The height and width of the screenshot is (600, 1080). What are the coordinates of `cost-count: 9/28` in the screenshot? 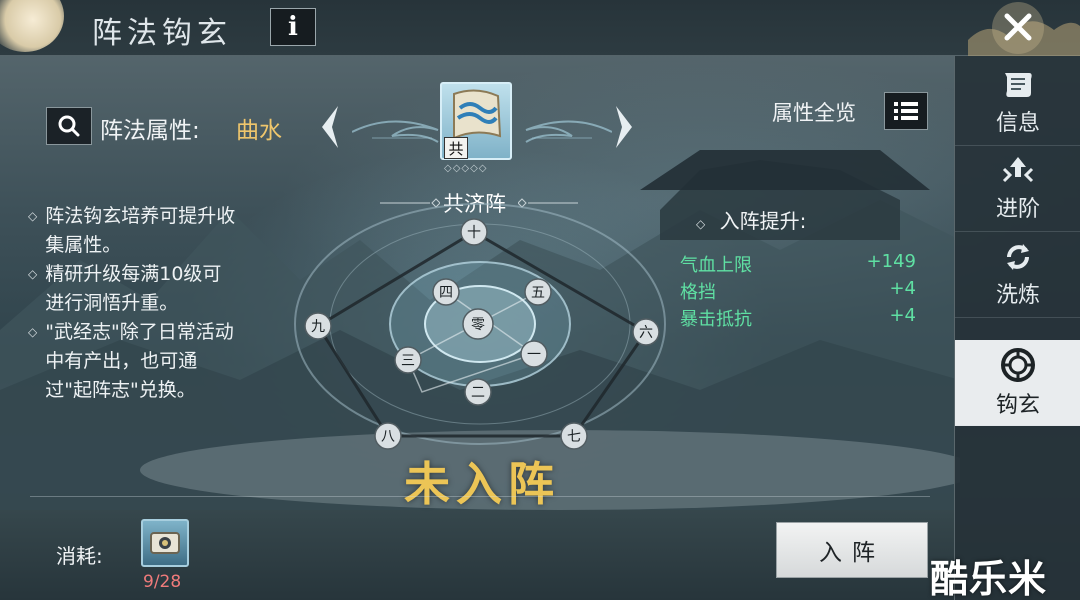 It's located at (162, 582).